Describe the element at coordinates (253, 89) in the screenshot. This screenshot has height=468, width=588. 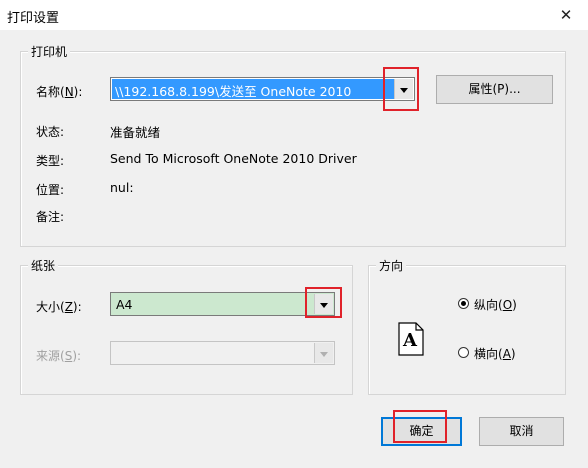
I see `printer-name-value: \\192.168.8.199\发送至 OneNote 2010` at that location.